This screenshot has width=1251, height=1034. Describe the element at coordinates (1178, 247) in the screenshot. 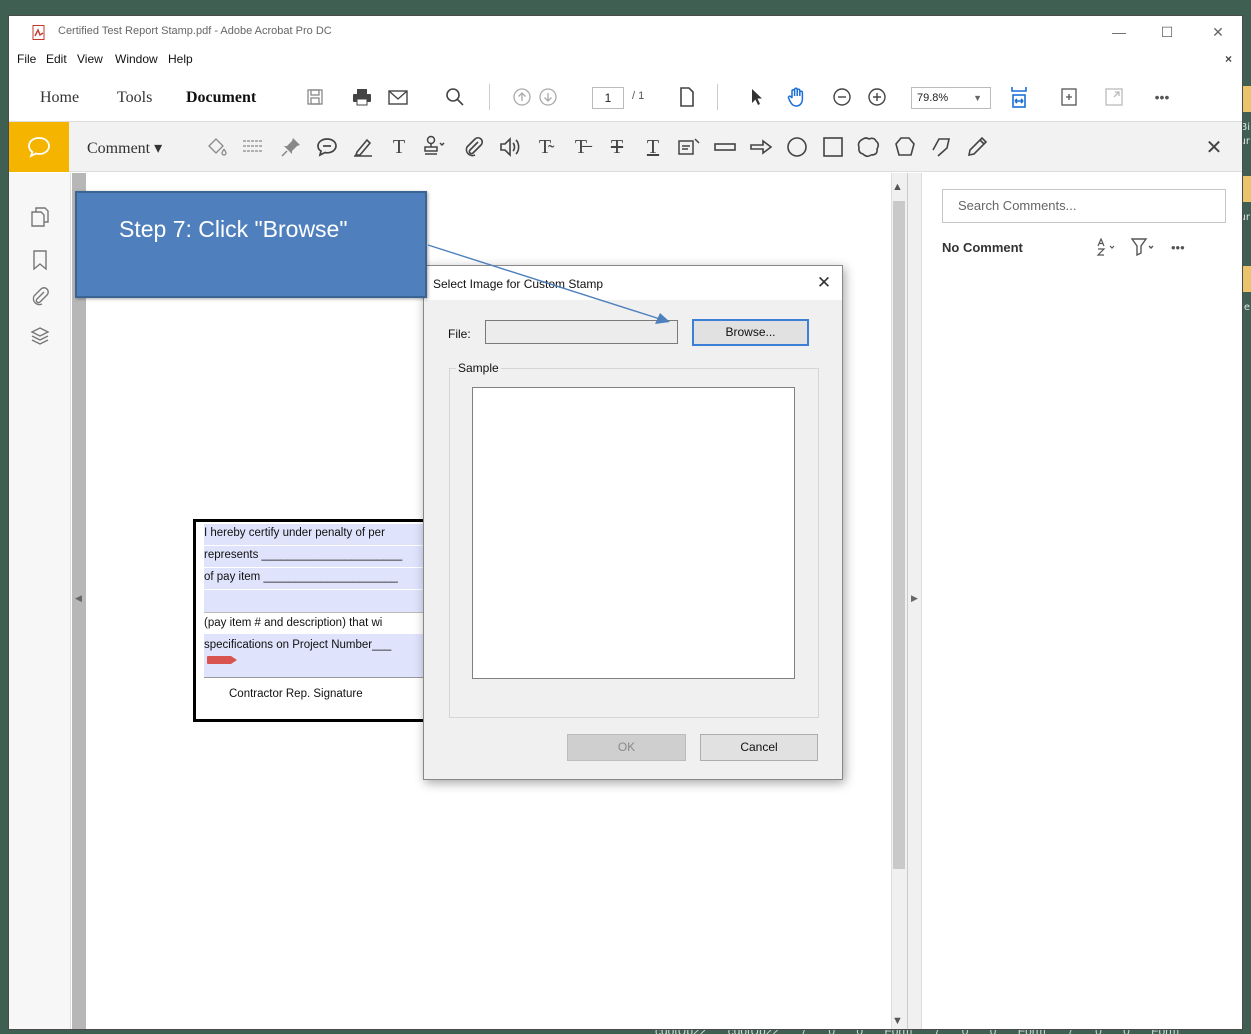

I see `more-options-icon: •••` at that location.